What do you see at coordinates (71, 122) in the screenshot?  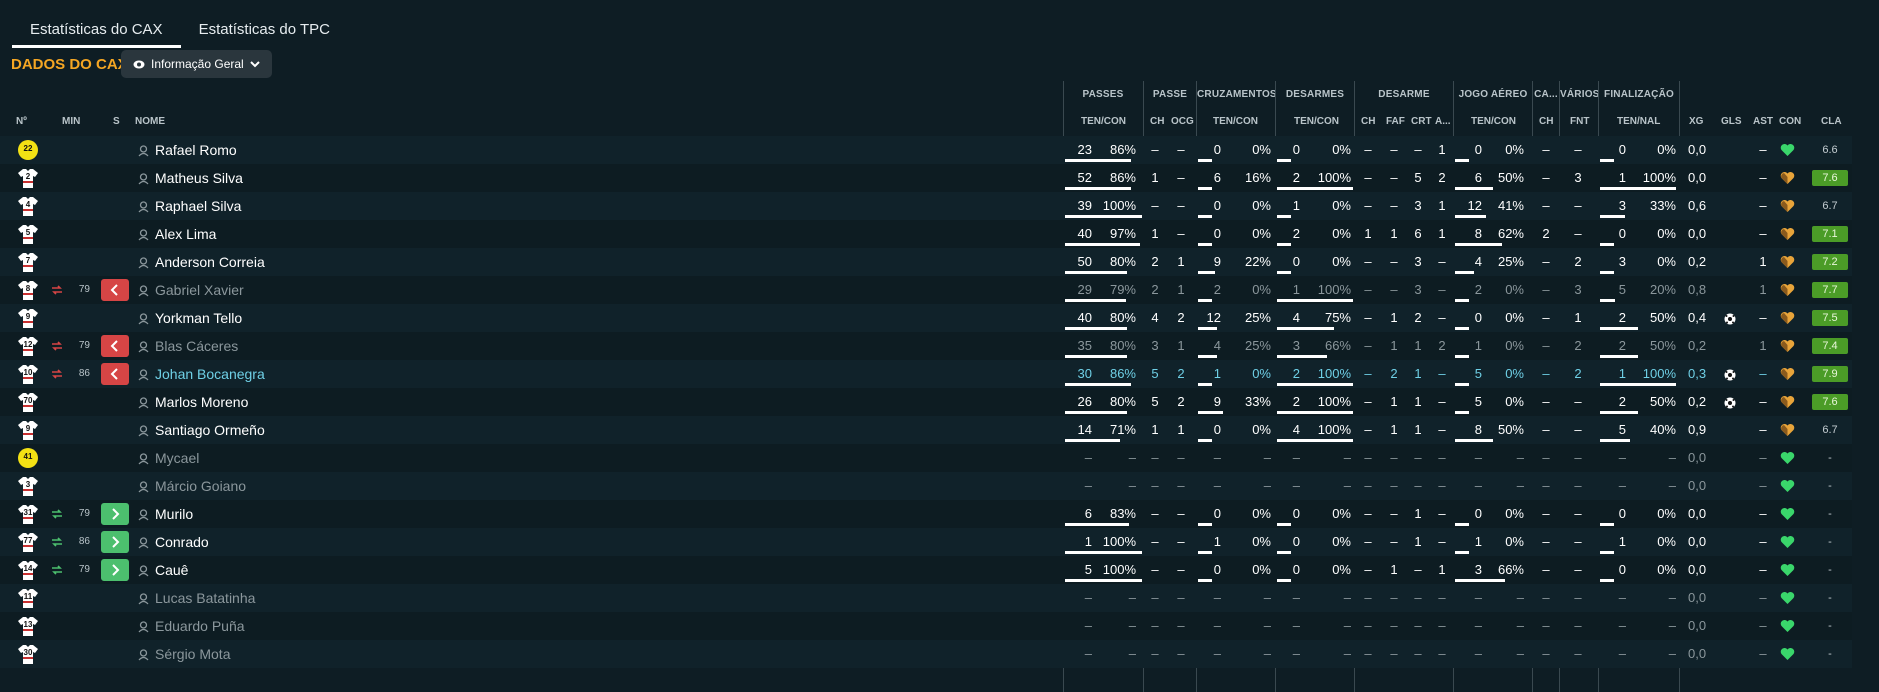 I see `col-header-min: MIN` at bounding box center [71, 122].